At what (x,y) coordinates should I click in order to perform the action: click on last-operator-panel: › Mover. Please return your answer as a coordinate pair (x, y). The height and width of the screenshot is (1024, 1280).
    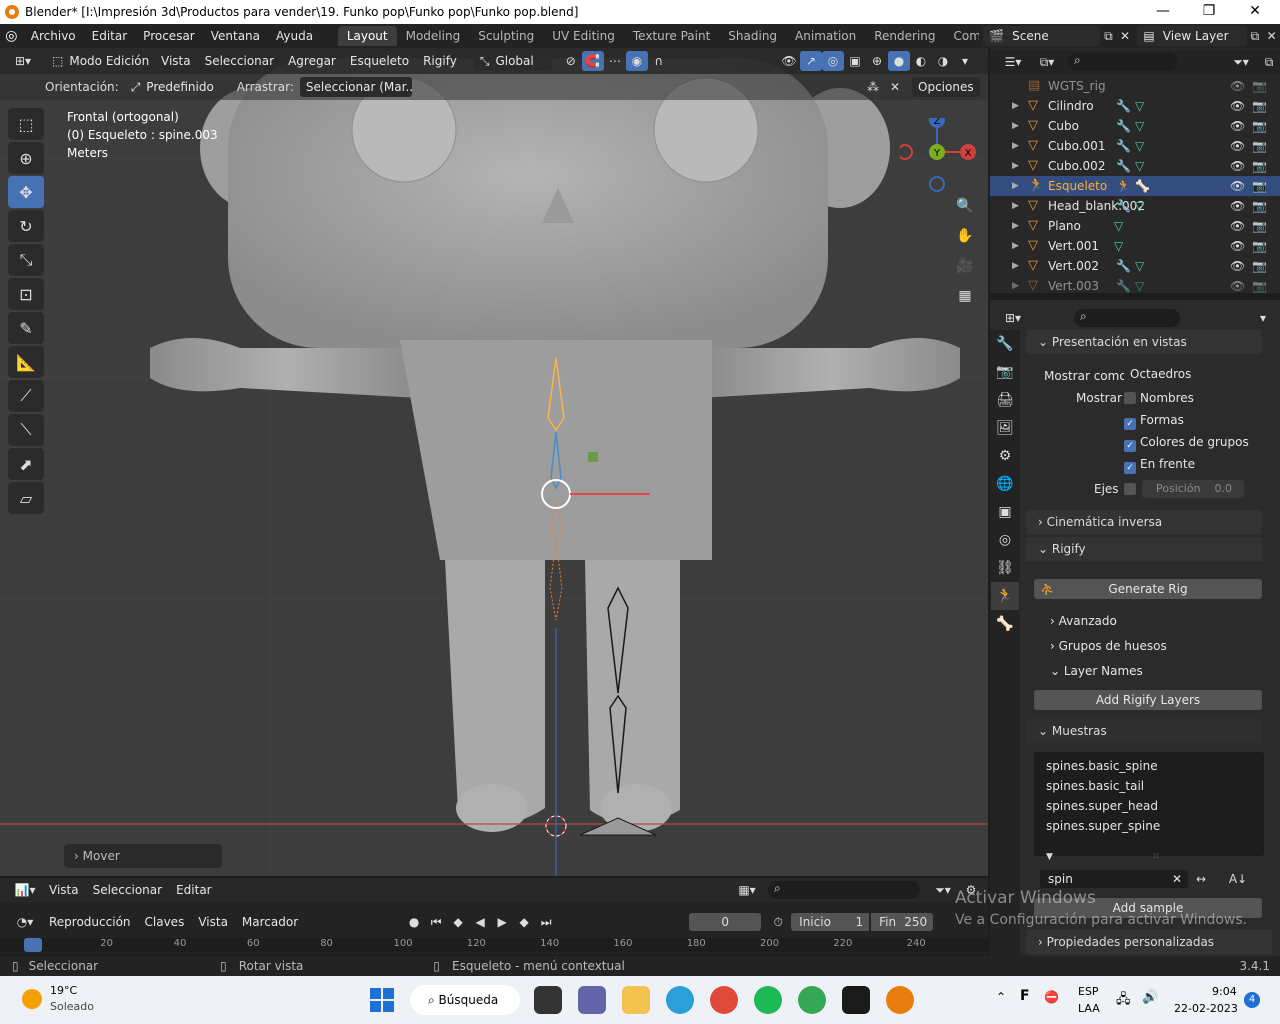
    Looking at the image, I should click on (143, 856).